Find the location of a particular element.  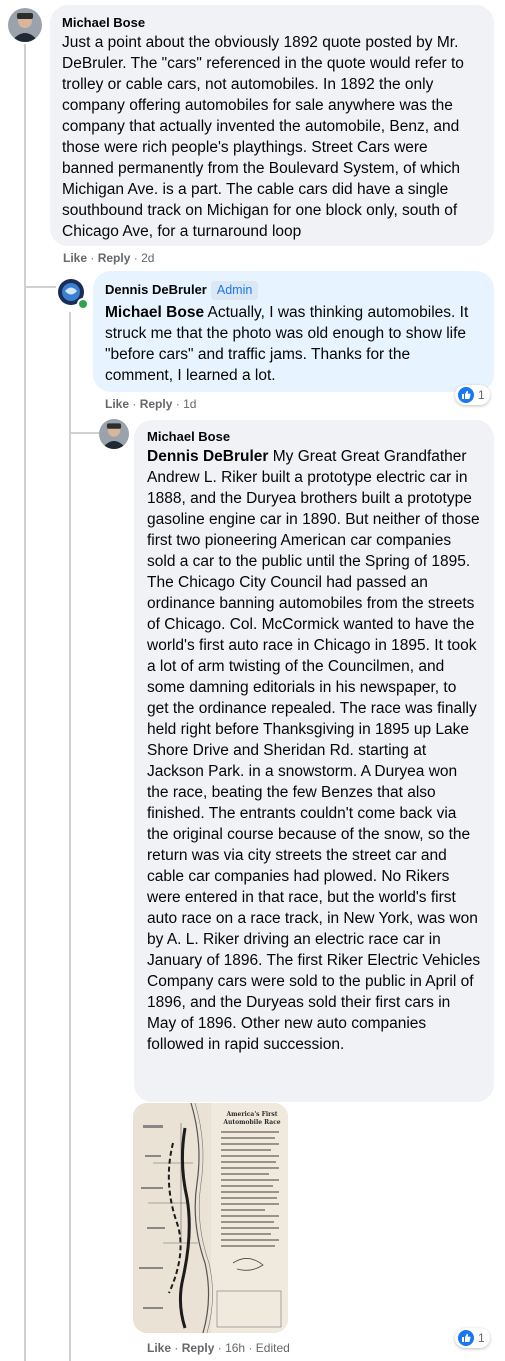

comment-actions: Like · Reply · 2d is located at coordinates (108, 258).